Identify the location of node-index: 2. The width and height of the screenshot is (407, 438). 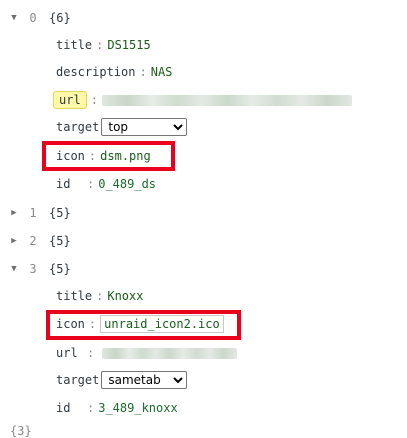
(33, 241).